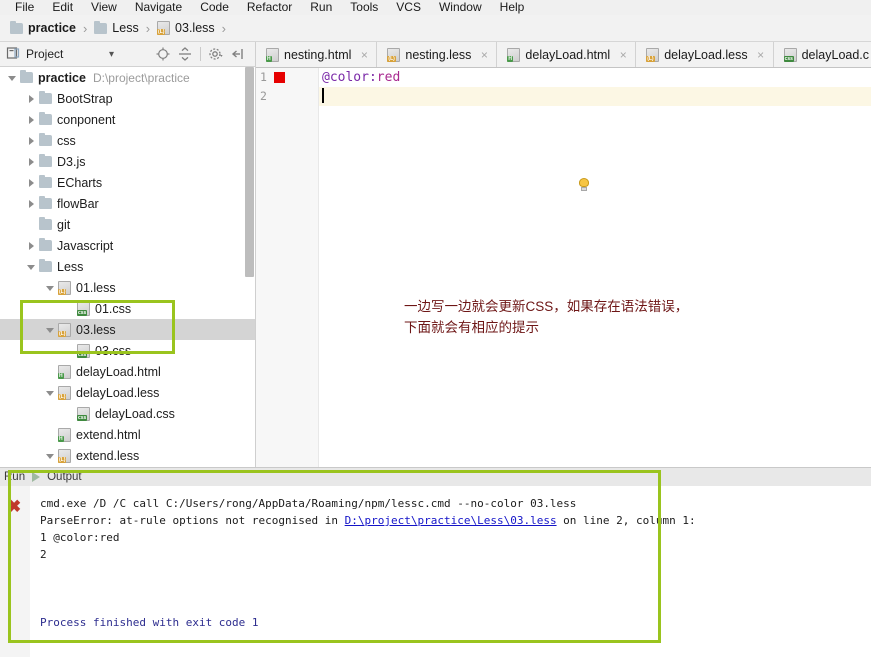  What do you see at coordinates (127, 98) in the screenshot?
I see `tree-row: BootStrap` at bounding box center [127, 98].